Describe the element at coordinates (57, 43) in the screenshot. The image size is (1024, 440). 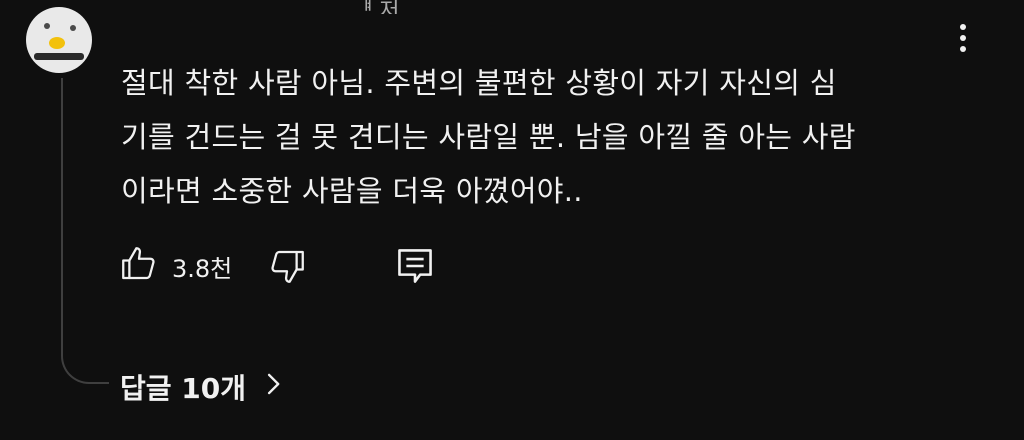
I see `avatar-egg-yolk` at that location.